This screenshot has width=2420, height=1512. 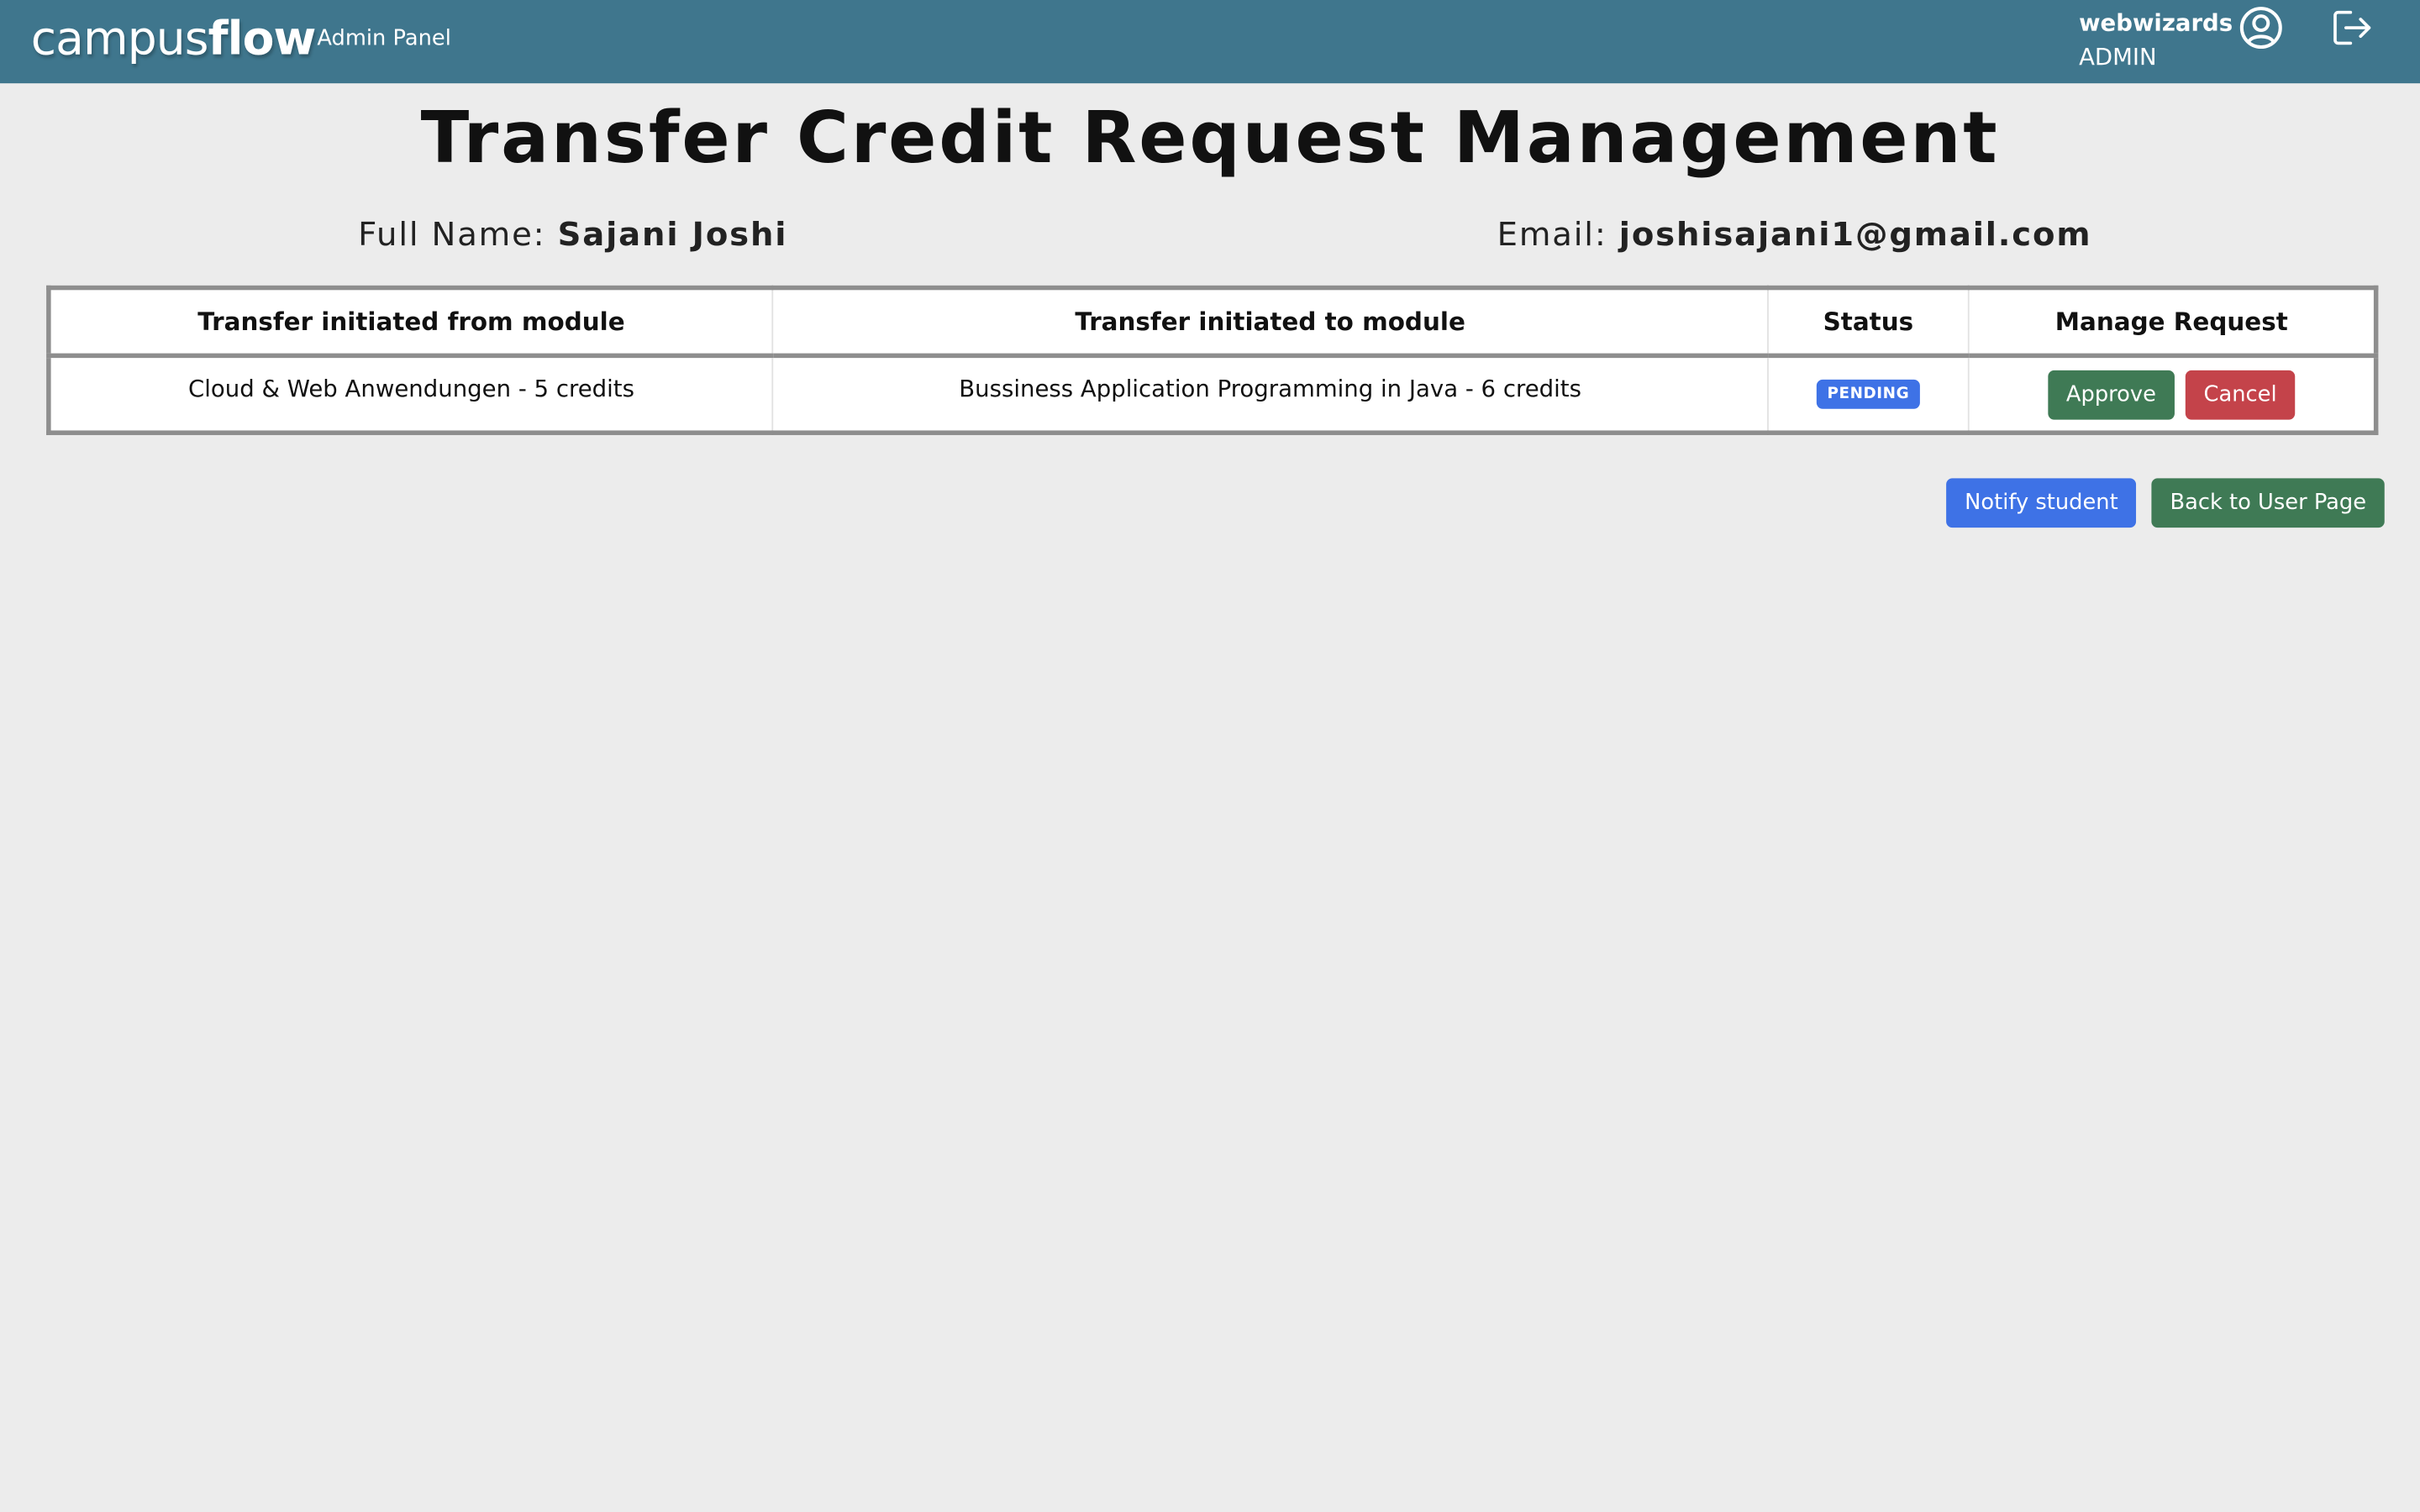 What do you see at coordinates (2111, 395) in the screenshot?
I see `approve-button: Approve` at bounding box center [2111, 395].